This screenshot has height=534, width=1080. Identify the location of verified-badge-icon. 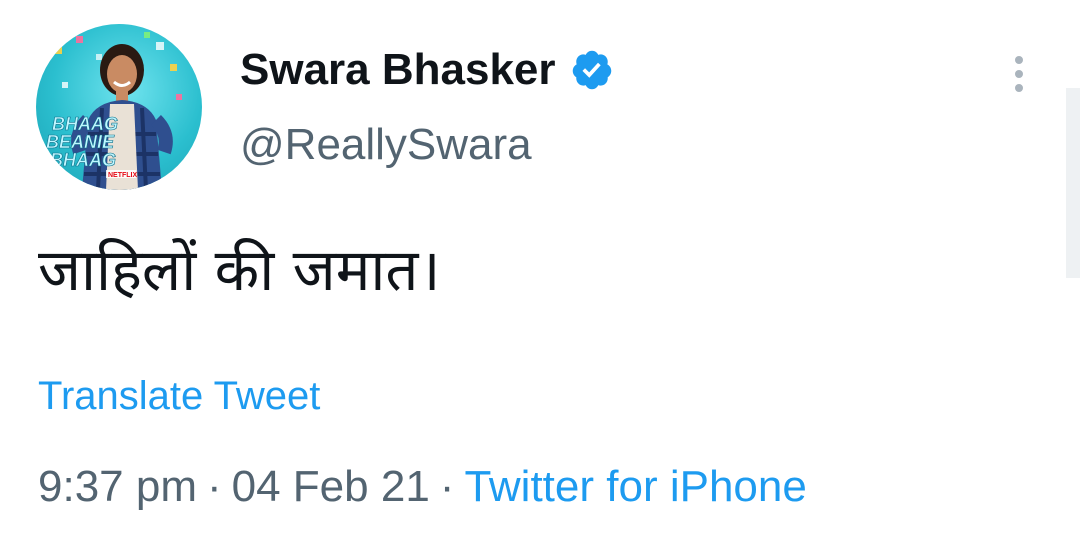
(591, 70).